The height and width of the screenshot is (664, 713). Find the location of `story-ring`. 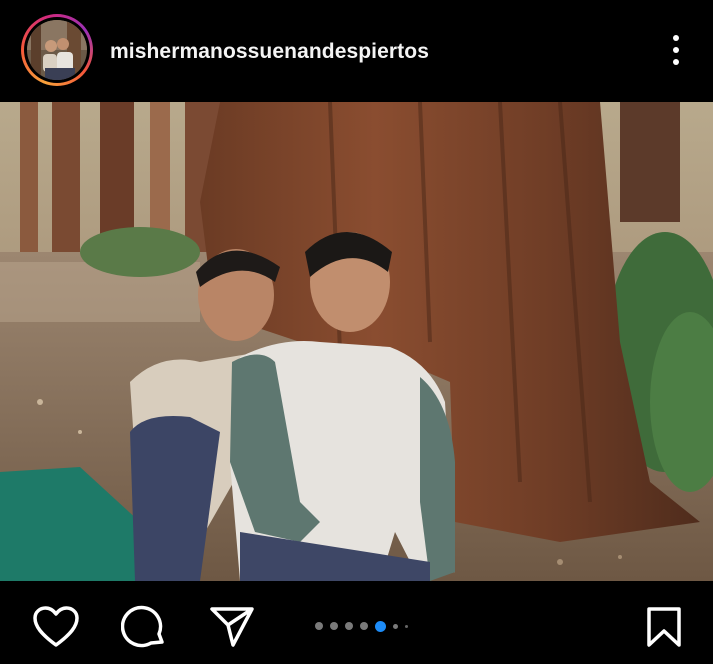

story-ring is located at coordinates (57, 50).